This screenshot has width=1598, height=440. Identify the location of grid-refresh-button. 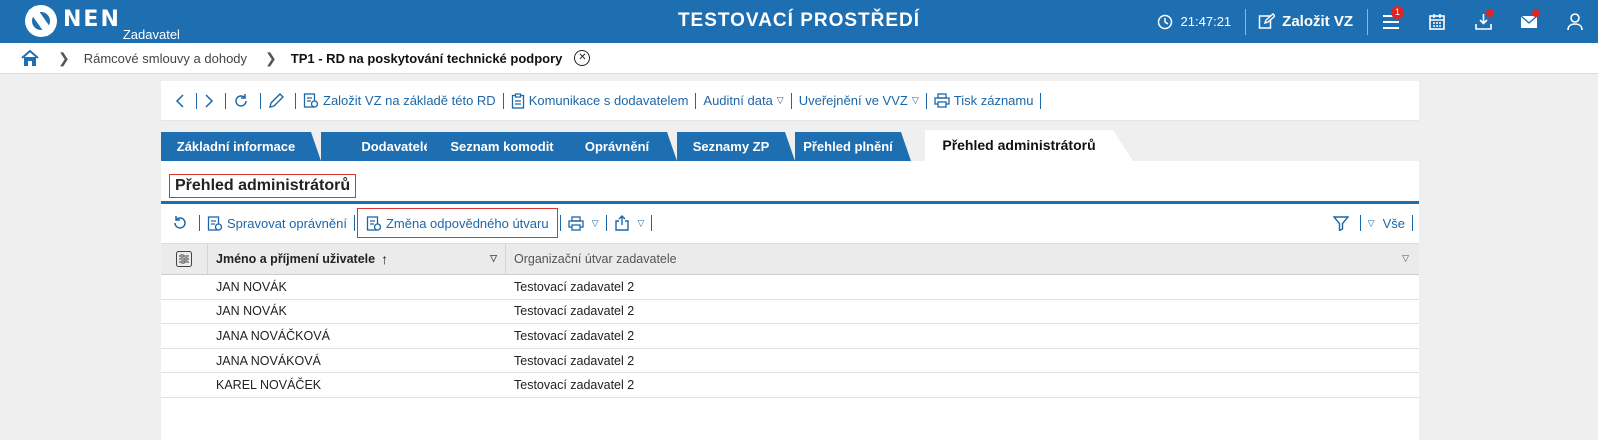
(182, 223).